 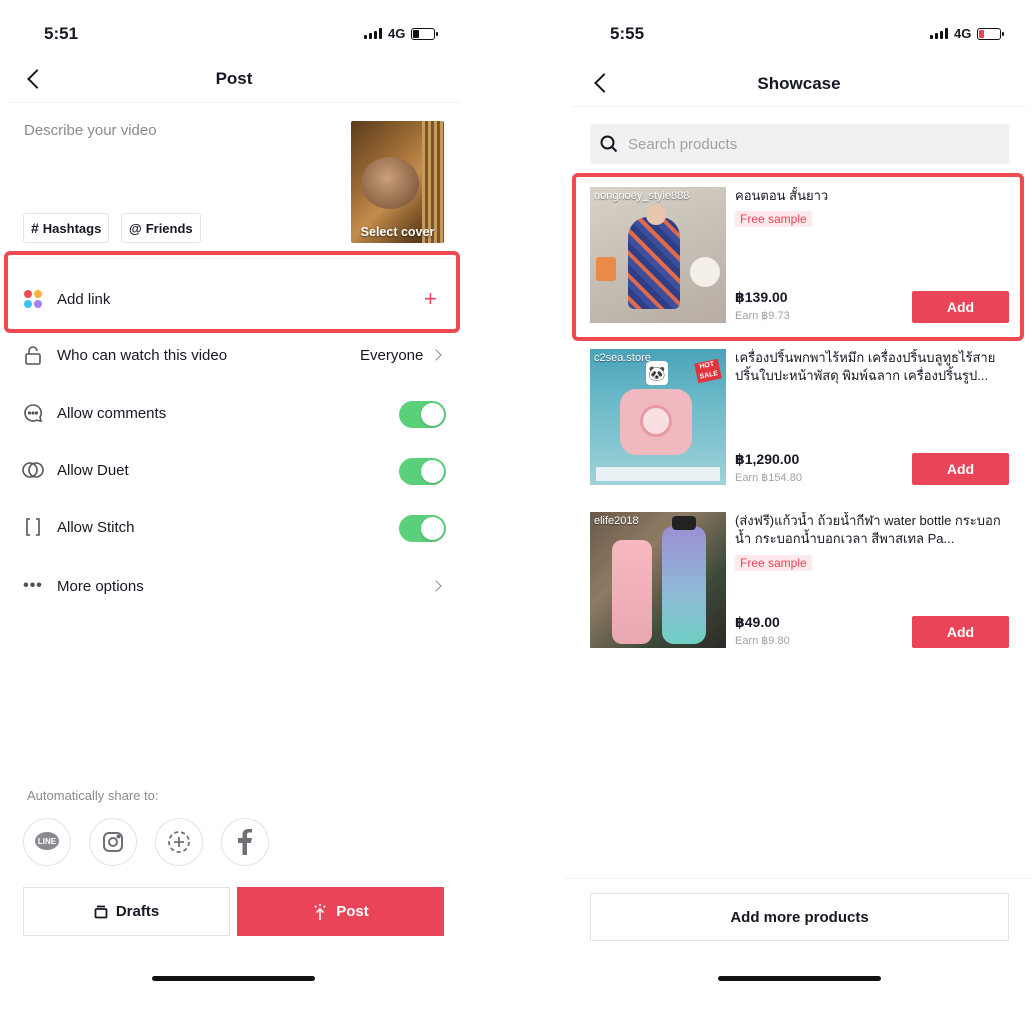 I want to click on pajama-figure, so click(x=654, y=263).